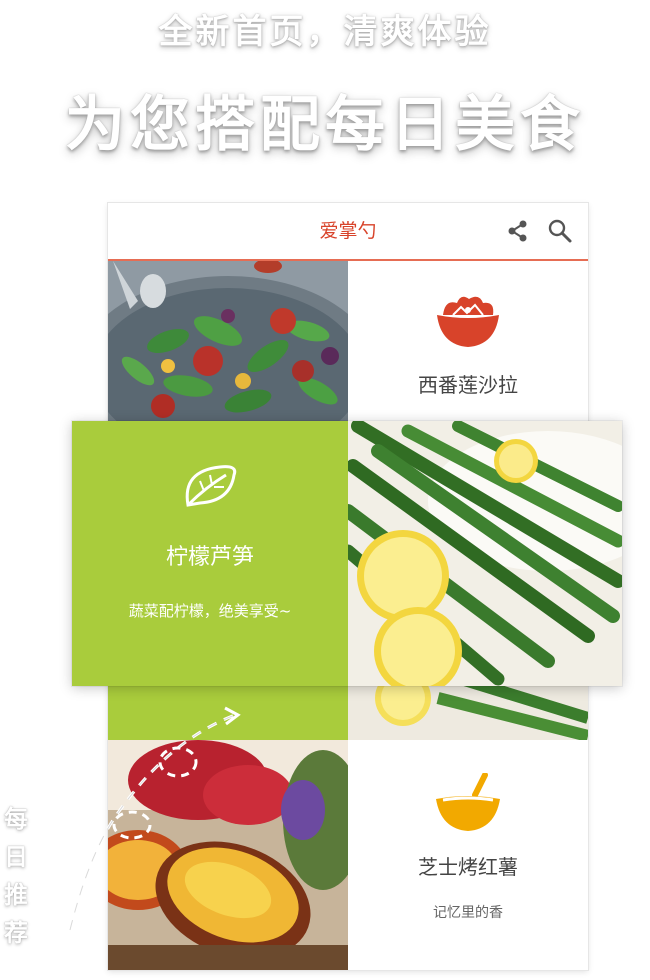 The image size is (650, 980). What do you see at coordinates (209, 557) in the screenshot?
I see `featured-title: 柠檬芦笋` at bounding box center [209, 557].